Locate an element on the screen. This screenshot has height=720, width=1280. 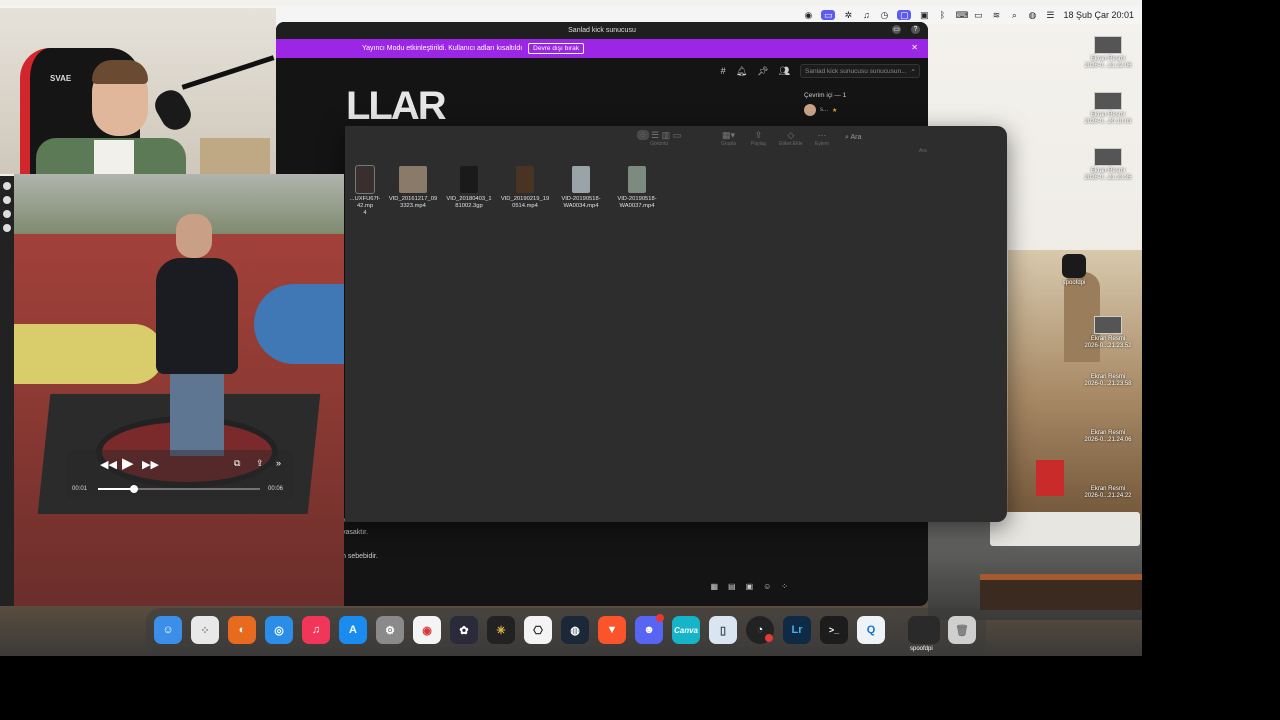
display-icon: ▭ is located at coordinates (978, 15).